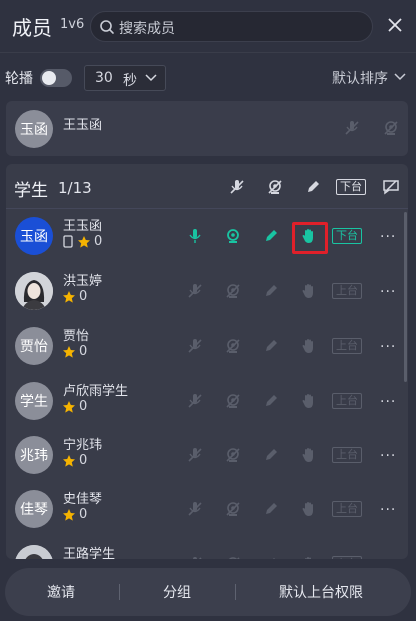  I want to click on off-stage-button: 下台, so click(347, 236).